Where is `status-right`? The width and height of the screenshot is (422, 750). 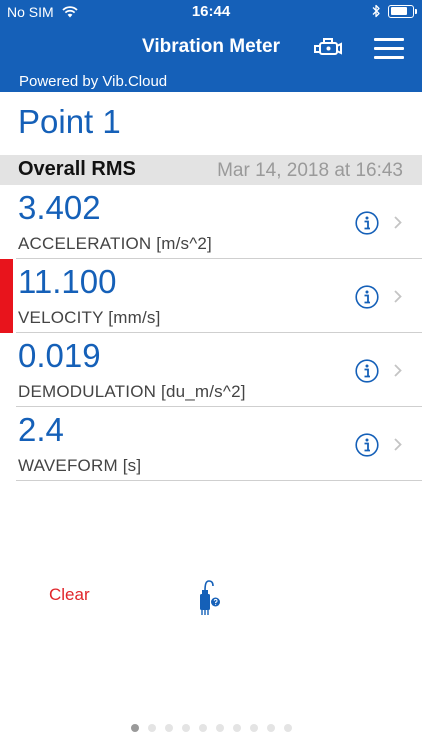
status-right is located at coordinates (394, 11).